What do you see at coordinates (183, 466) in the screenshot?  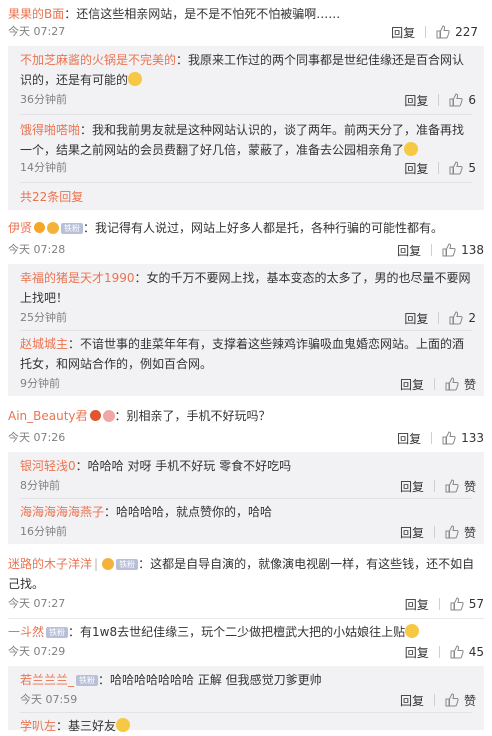 I see `reply-text: ：哈哈哈 对呀 手机不好玩 零食不好吃吗` at bounding box center [183, 466].